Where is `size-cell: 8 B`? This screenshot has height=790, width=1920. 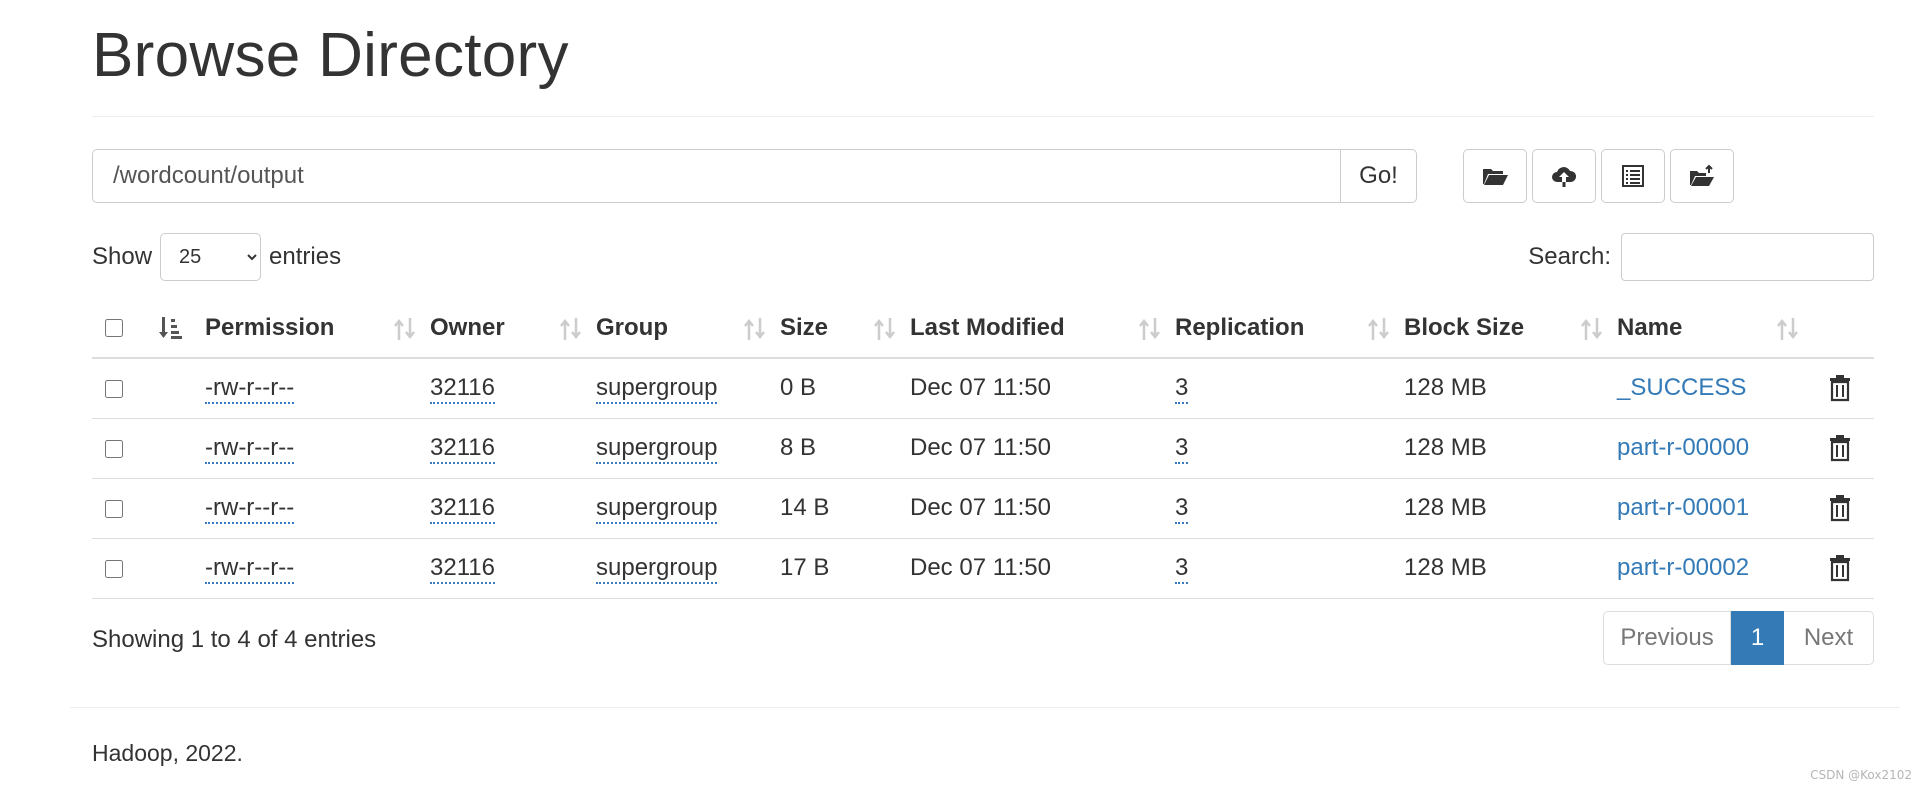
size-cell: 8 B is located at coordinates (845, 447).